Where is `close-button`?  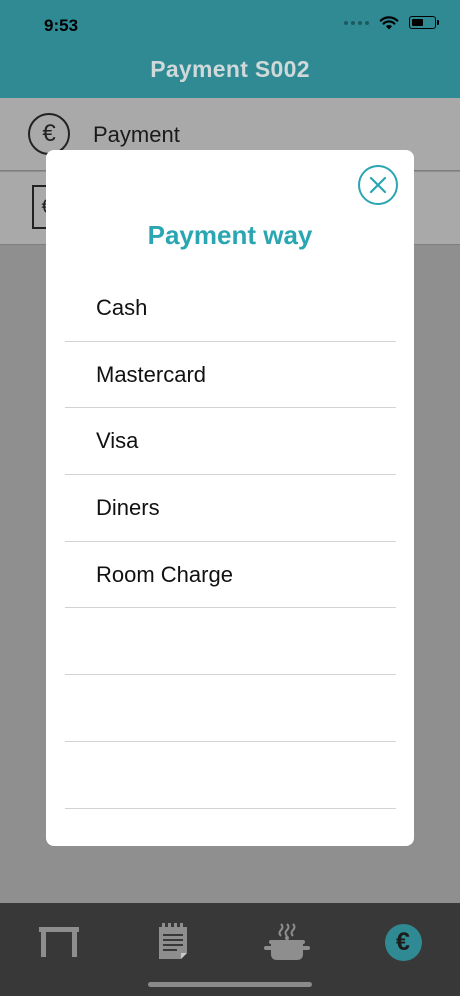
close-button is located at coordinates (378, 185).